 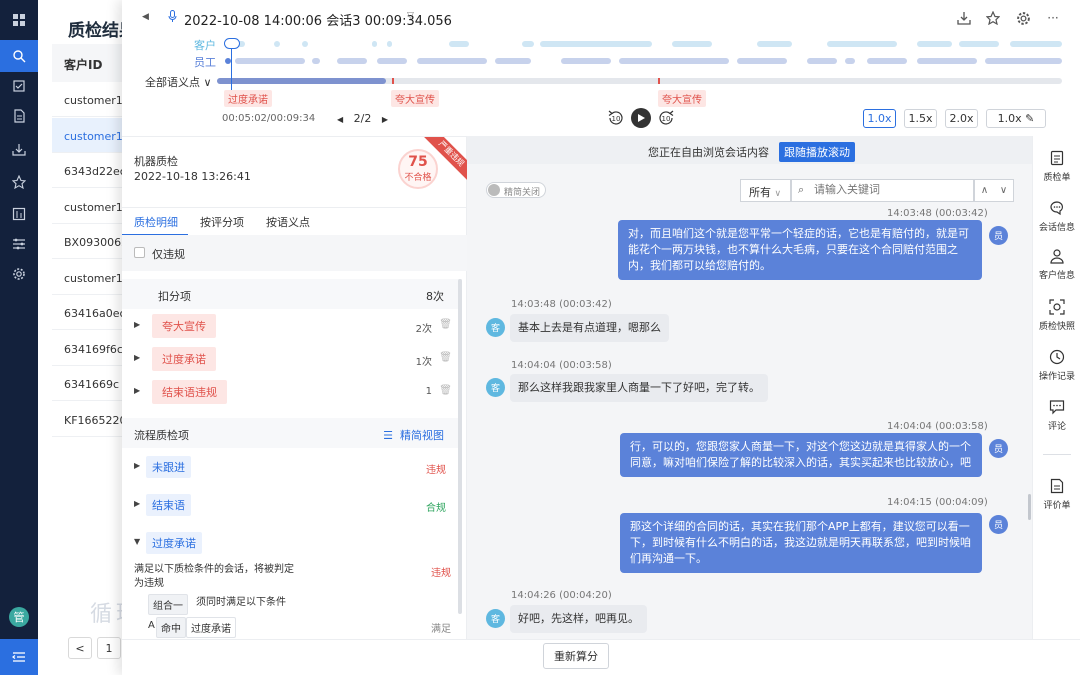 I want to click on deduction-item-count: 2次, so click(x=423, y=329).